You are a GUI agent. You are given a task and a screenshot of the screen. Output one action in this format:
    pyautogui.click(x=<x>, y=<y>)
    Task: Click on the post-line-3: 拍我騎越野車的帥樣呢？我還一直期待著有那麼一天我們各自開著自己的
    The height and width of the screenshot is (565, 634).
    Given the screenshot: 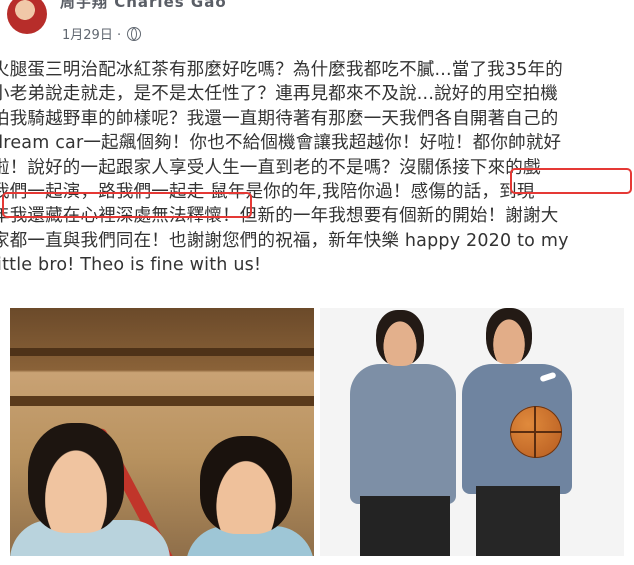 What is the action you would take?
    pyautogui.click(x=279, y=118)
    